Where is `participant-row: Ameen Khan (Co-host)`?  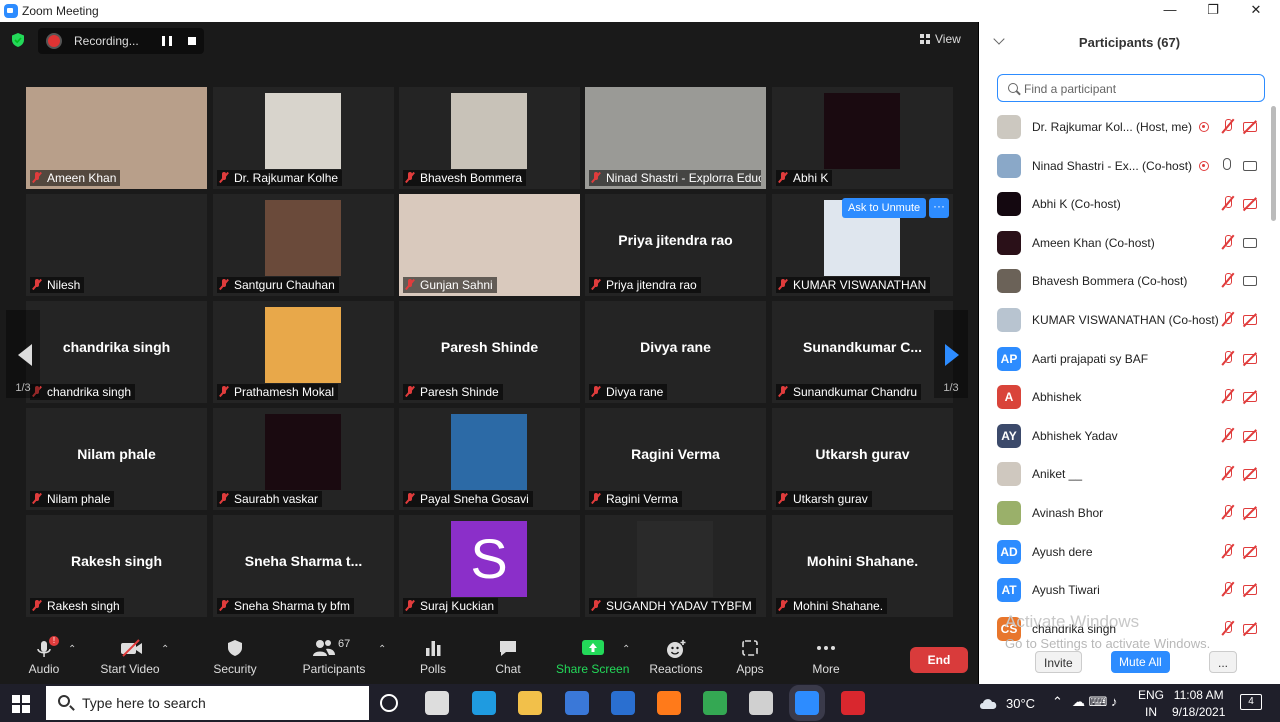
participant-row: Ameen Khan (Co-host) is located at coordinates (1124, 243).